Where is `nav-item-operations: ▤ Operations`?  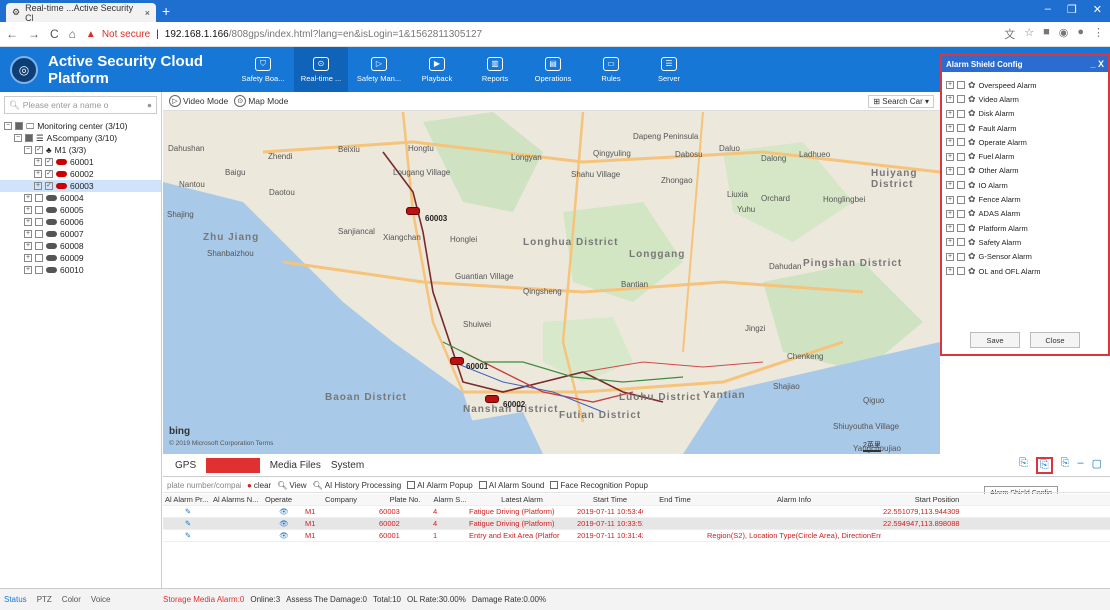
nav-item-operations: ▤ Operations is located at coordinates (553, 69).